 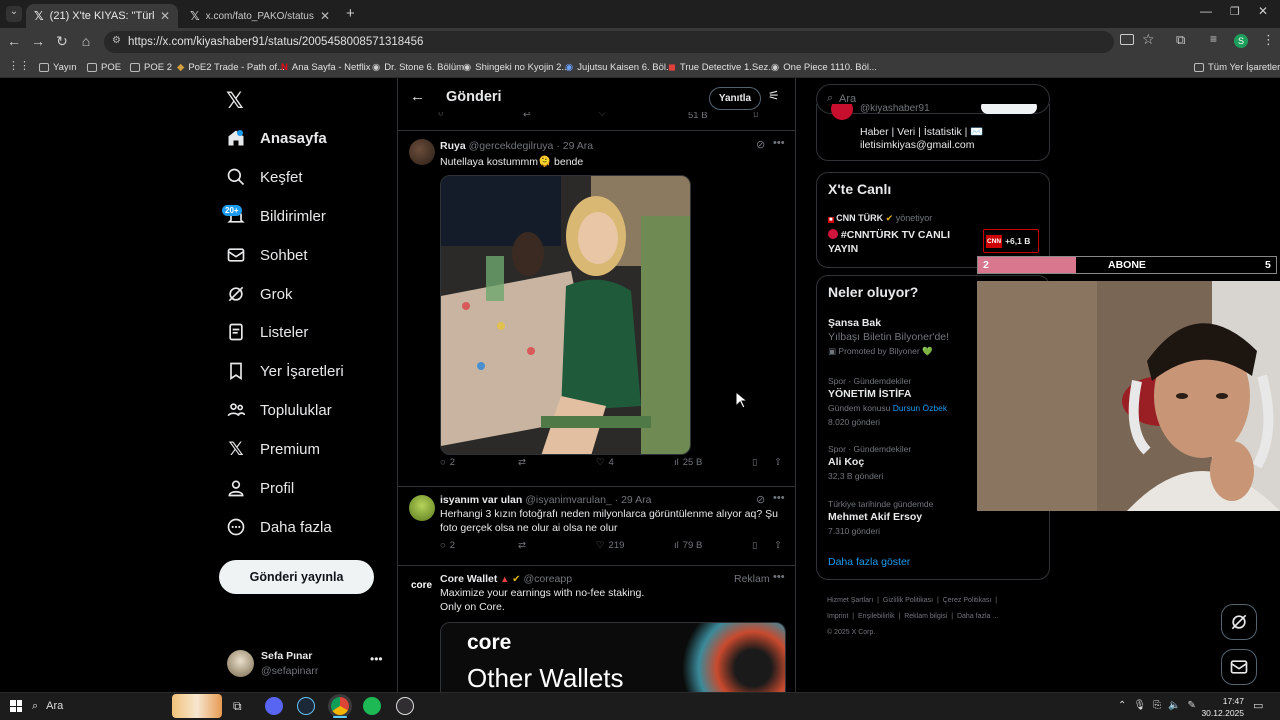 I want to click on retweet-icon: ⇄, so click(x=527, y=115).